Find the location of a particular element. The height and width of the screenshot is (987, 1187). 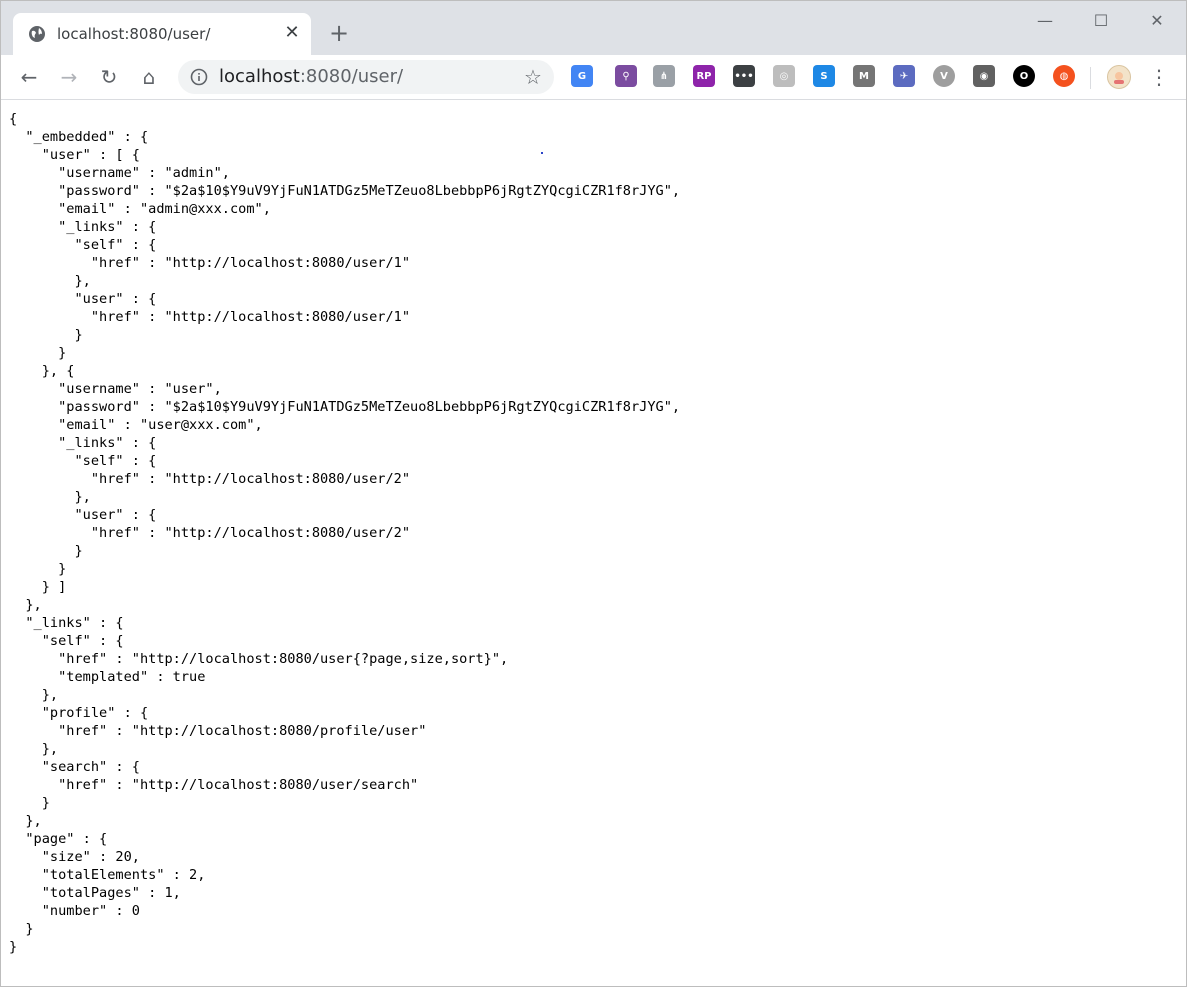

address-bar: localhost:8080/user/ ☆ is located at coordinates (366, 77).